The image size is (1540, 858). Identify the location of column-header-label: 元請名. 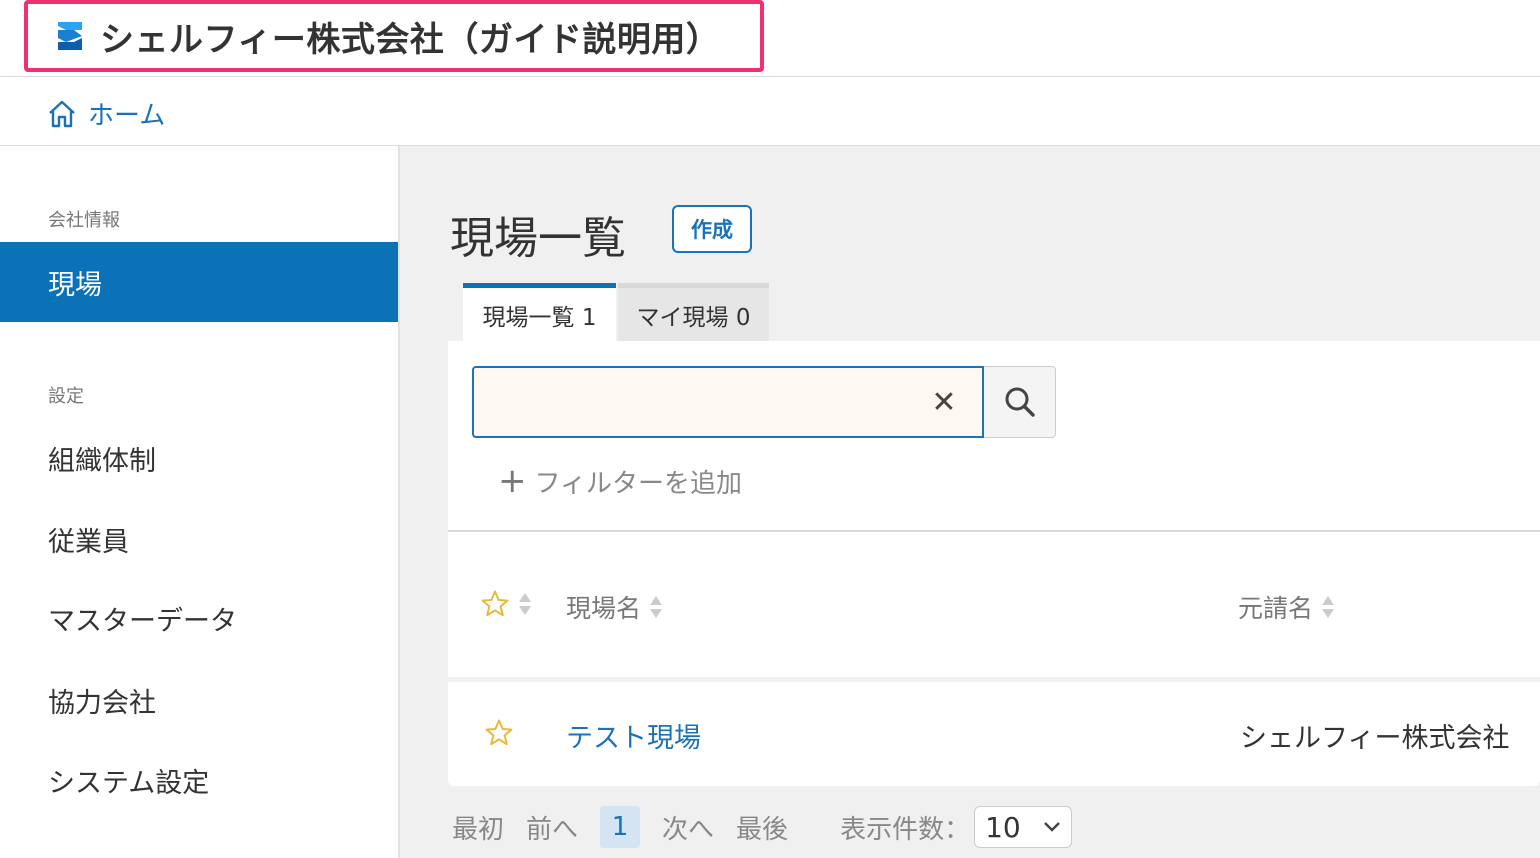
(1276, 608).